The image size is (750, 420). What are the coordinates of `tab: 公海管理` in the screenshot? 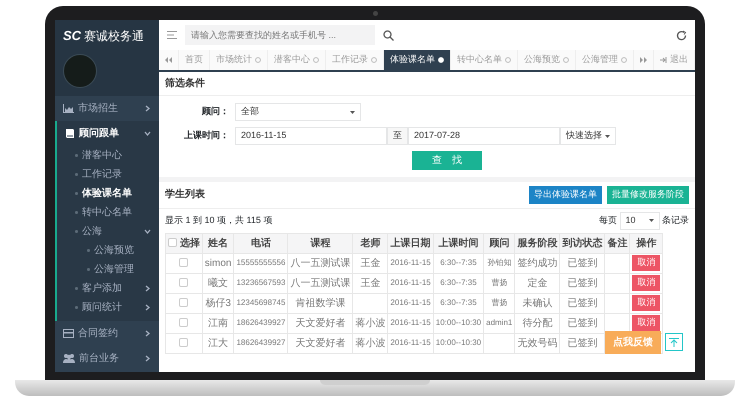 It's located at (605, 60).